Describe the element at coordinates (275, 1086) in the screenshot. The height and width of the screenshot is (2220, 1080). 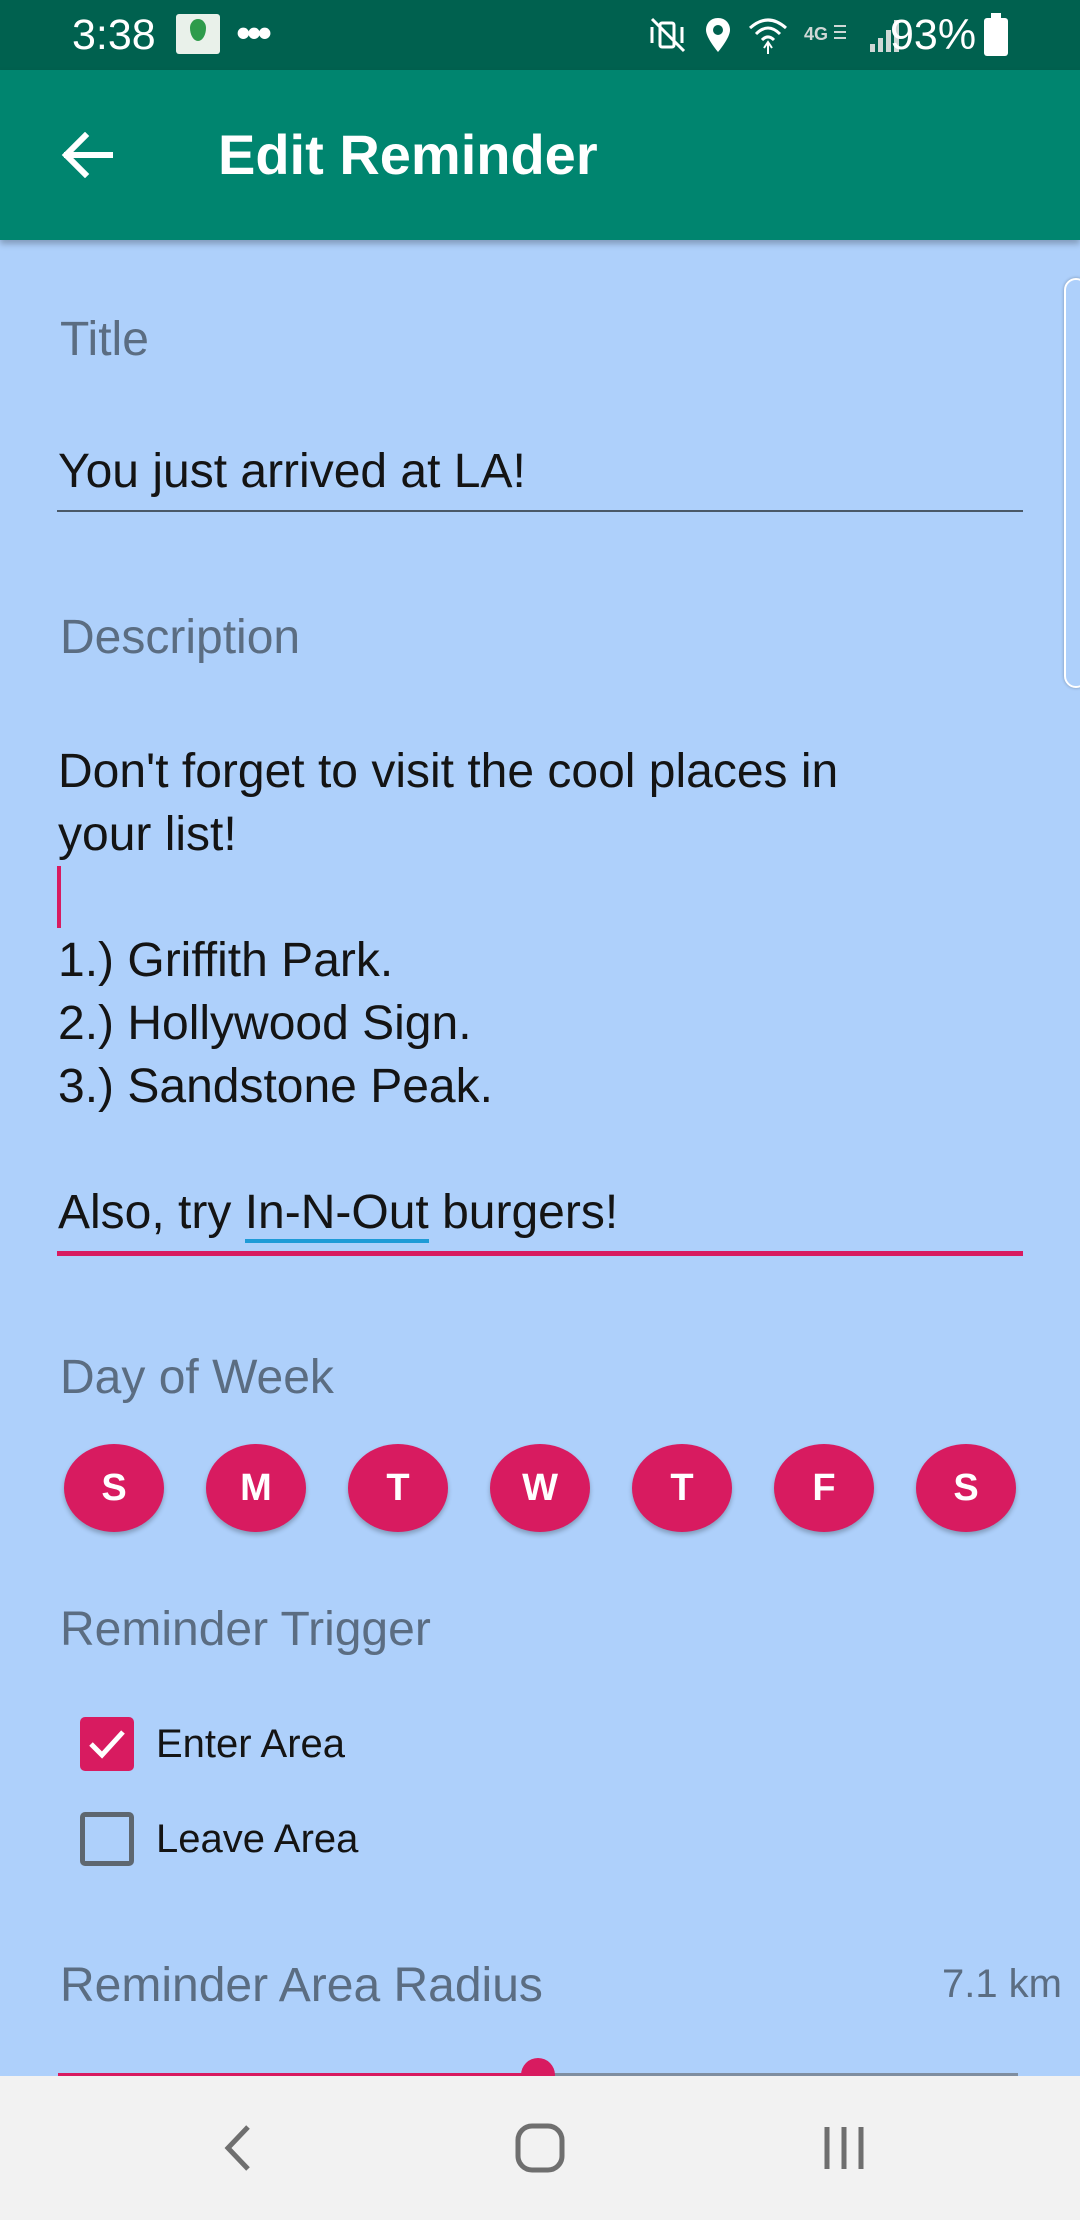
I see `description-line: 3.) Sandstone Peak.` at that location.